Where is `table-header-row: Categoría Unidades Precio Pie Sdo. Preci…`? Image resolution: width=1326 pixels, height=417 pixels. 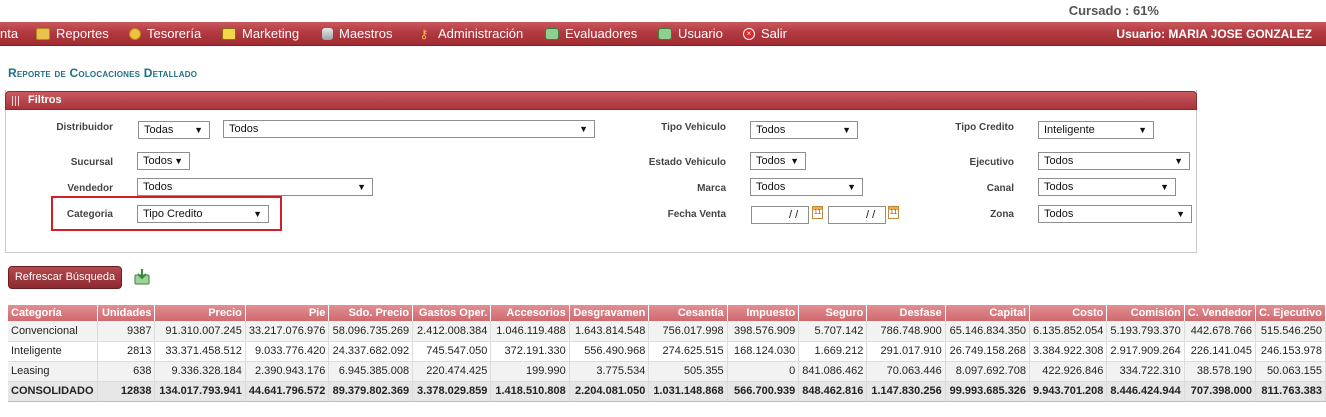 table-header-row: Categoría Unidades Precio Pie Sdo. Preci… is located at coordinates (667, 313).